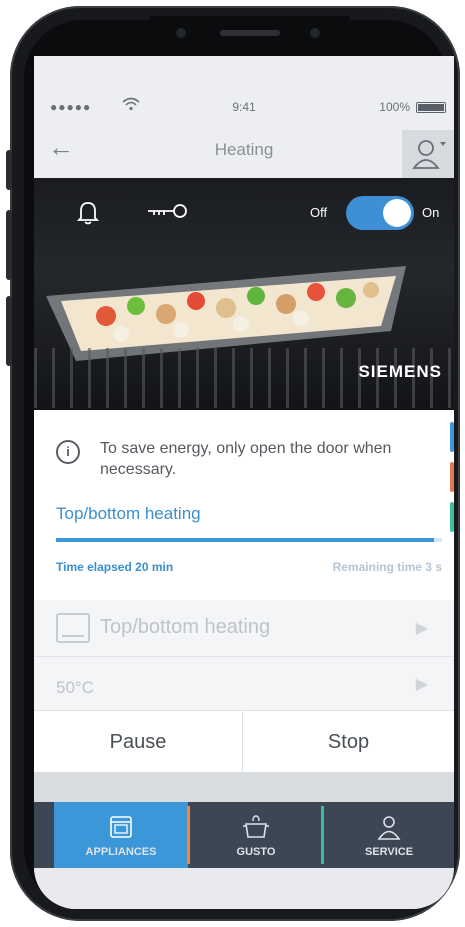  What do you see at coordinates (121, 829) in the screenshot?
I see `appliance-icon` at bounding box center [121, 829].